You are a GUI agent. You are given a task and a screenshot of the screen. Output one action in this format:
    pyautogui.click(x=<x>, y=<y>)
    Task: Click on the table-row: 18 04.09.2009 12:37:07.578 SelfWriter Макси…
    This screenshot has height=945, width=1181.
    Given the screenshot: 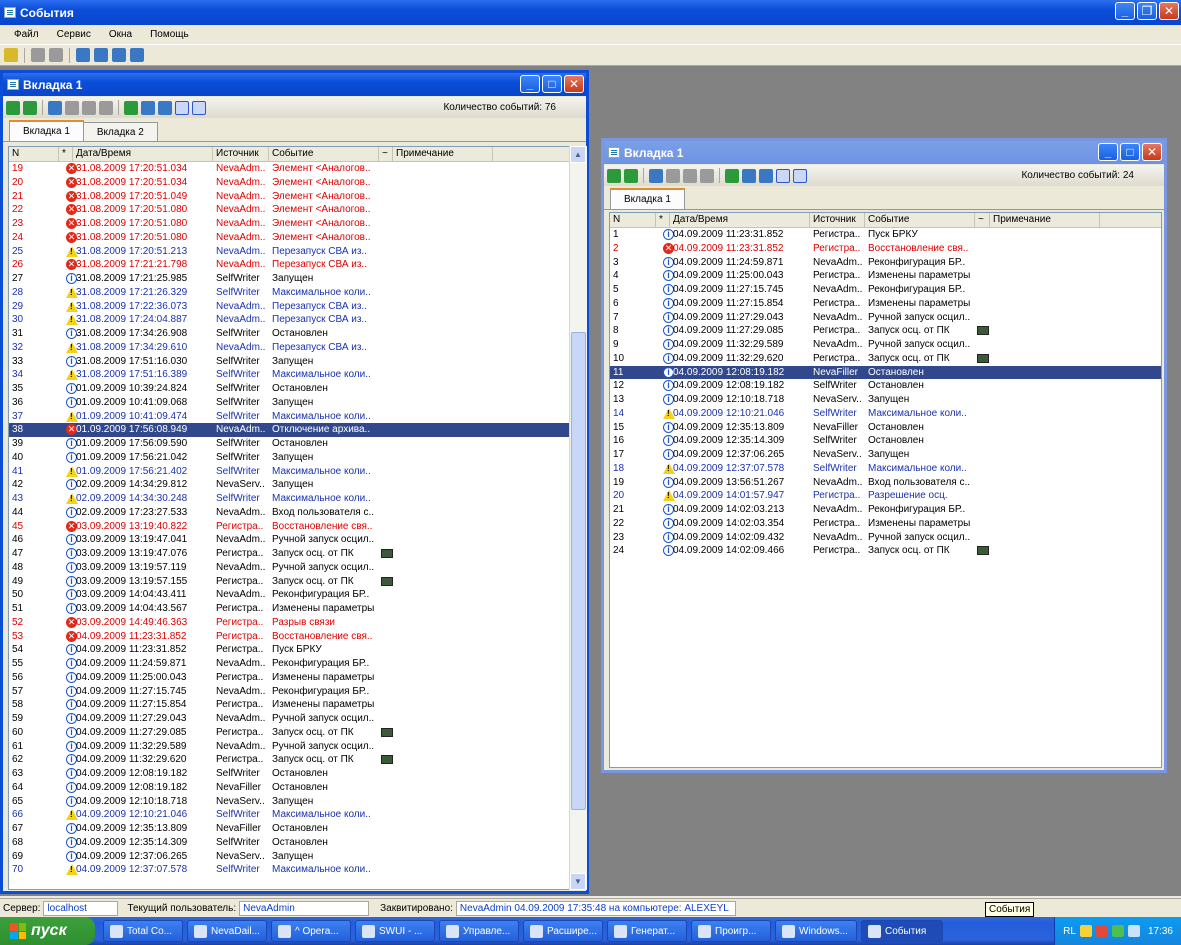 What is the action you would take?
    pyautogui.click(x=885, y=469)
    